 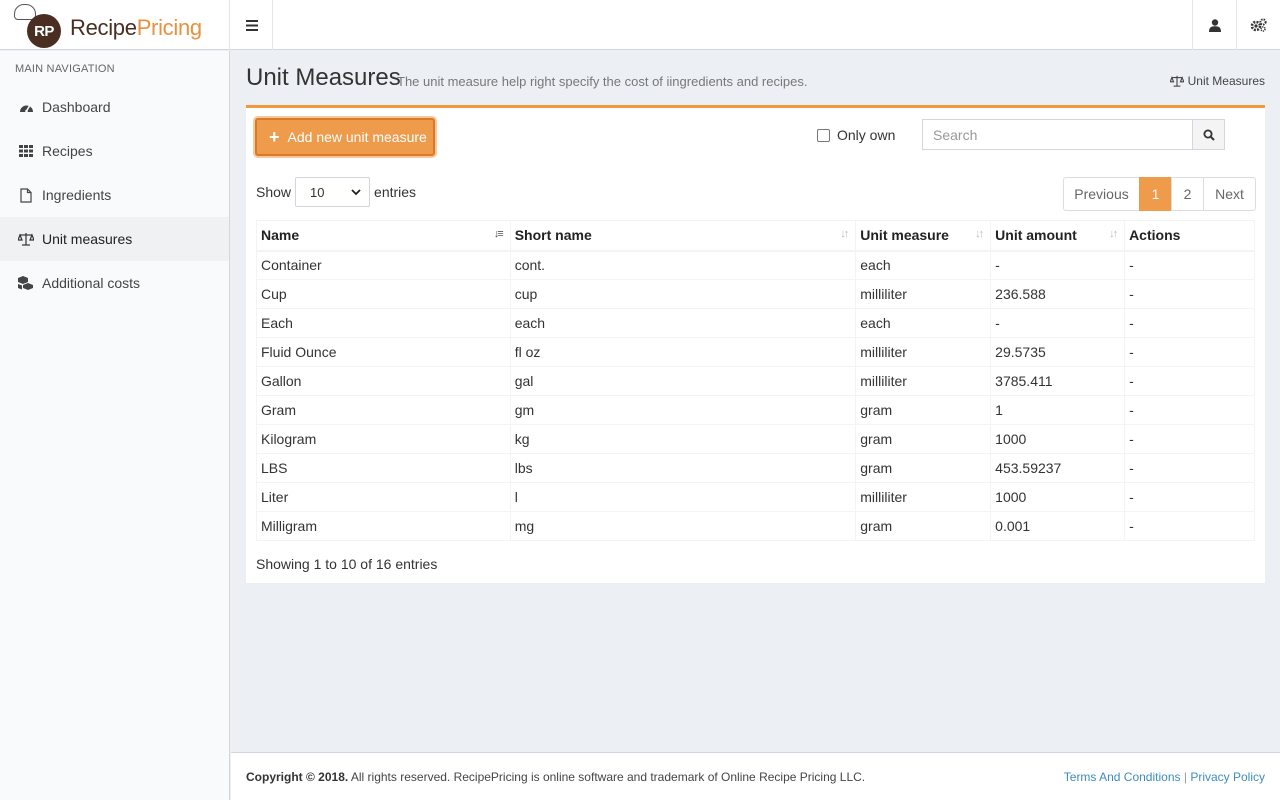 I want to click on entries-label: entries, so click(x=395, y=192).